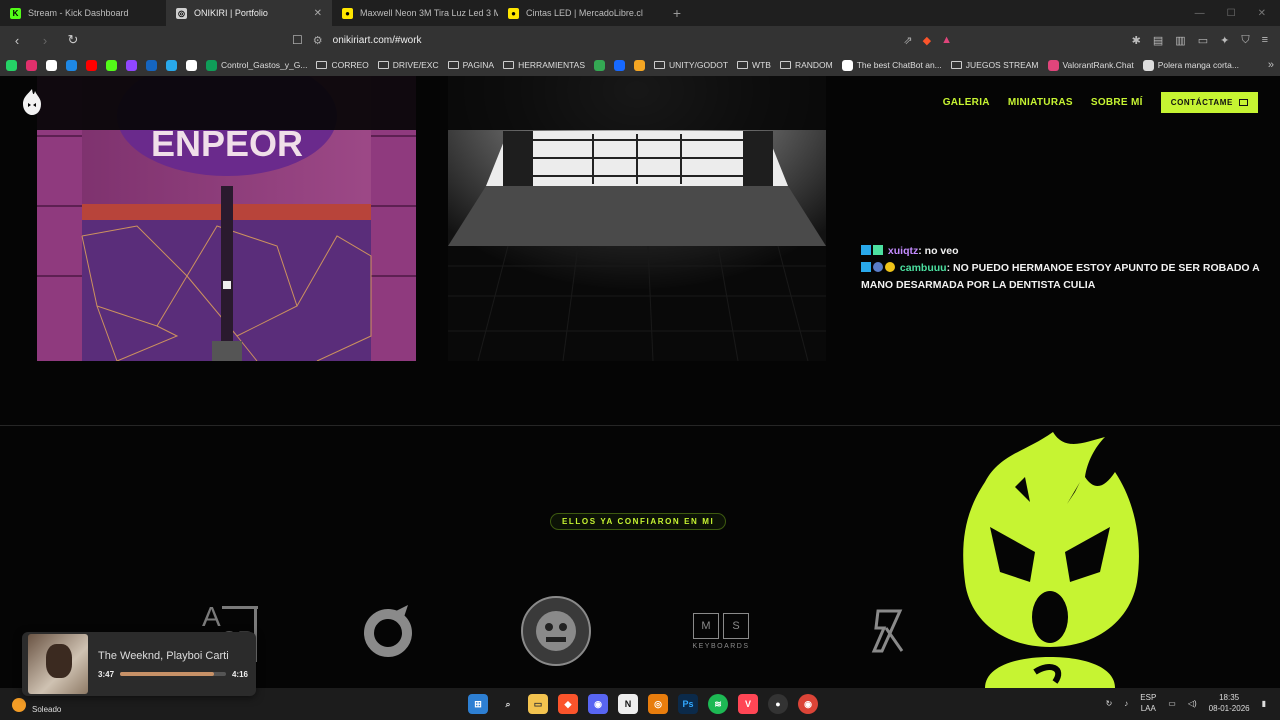 The width and height of the screenshot is (1280, 720). Describe the element at coordinates (78, 13) in the screenshot. I see `tab-title: Stream - Kick Dashboard` at that location.